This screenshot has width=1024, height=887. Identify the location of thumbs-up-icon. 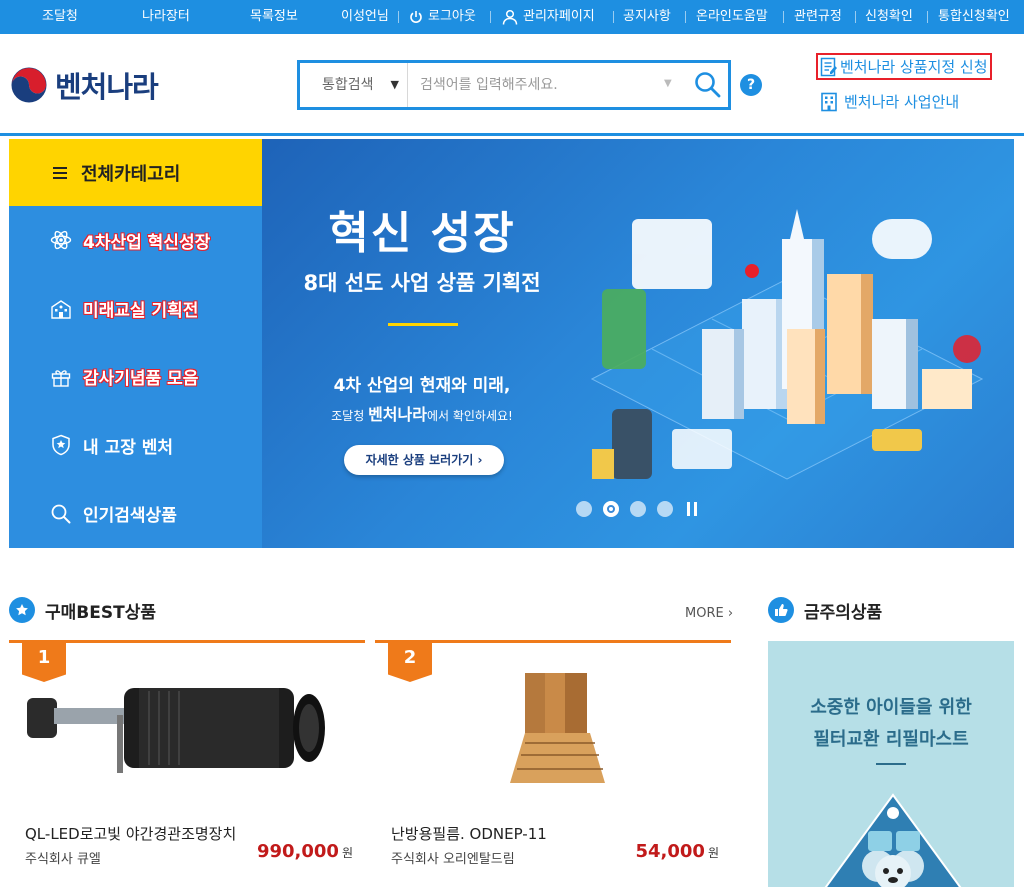
(781, 610).